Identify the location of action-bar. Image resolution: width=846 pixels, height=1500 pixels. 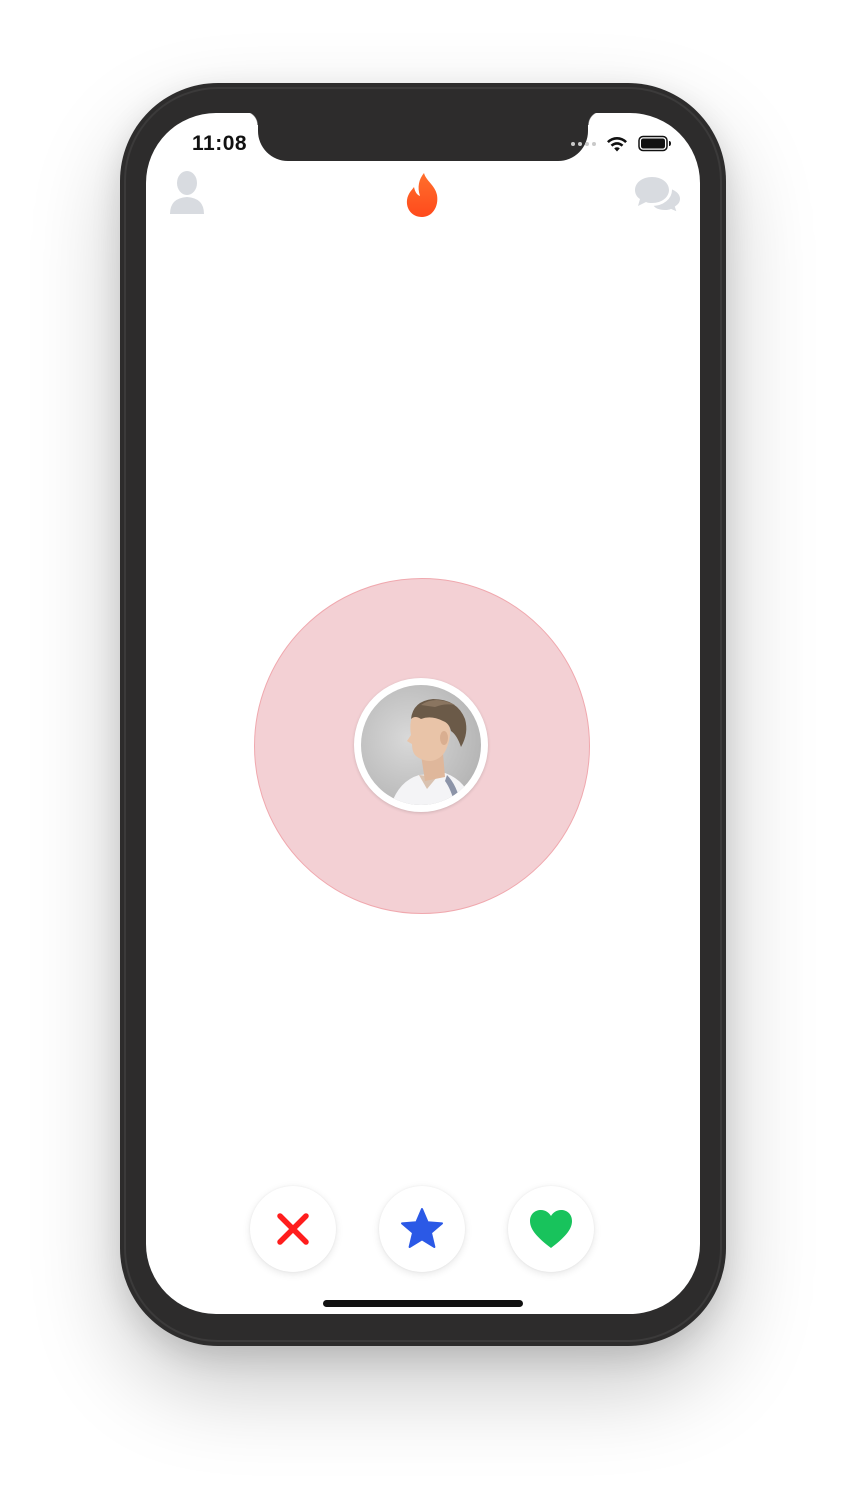
(423, 1231).